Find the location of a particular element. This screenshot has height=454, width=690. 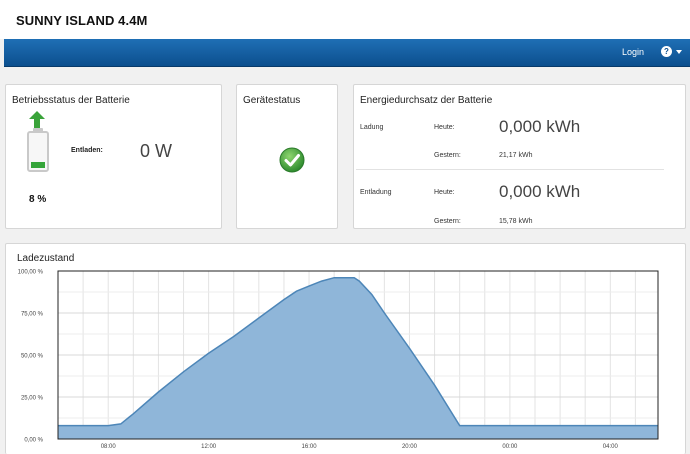

discharge-today-value: 0,000 kWh is located at coordinates (540, 191).